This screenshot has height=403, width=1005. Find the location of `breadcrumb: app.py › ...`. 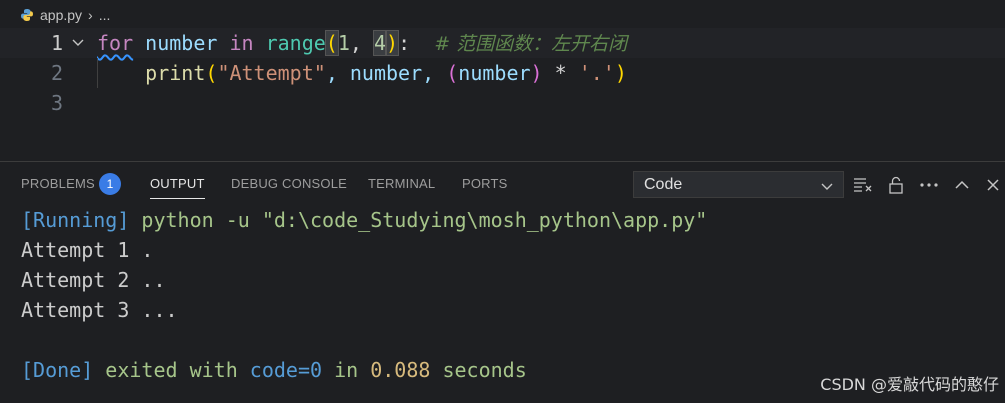

breadcrumb: app.py › ... is located at coordinates (502, 15).